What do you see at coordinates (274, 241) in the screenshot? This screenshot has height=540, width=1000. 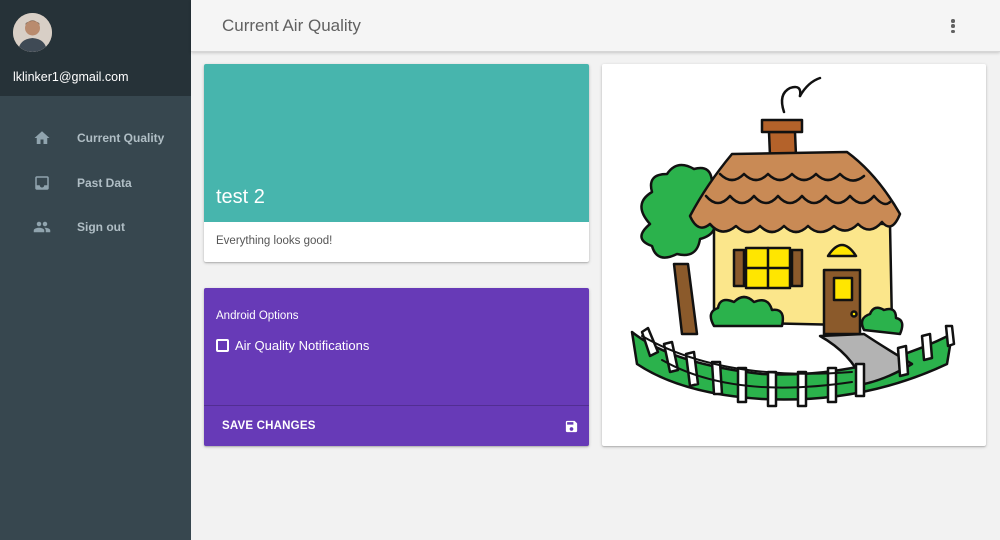 I see `status-card-message: Everything looks good!` at bounding box center [274, 241].